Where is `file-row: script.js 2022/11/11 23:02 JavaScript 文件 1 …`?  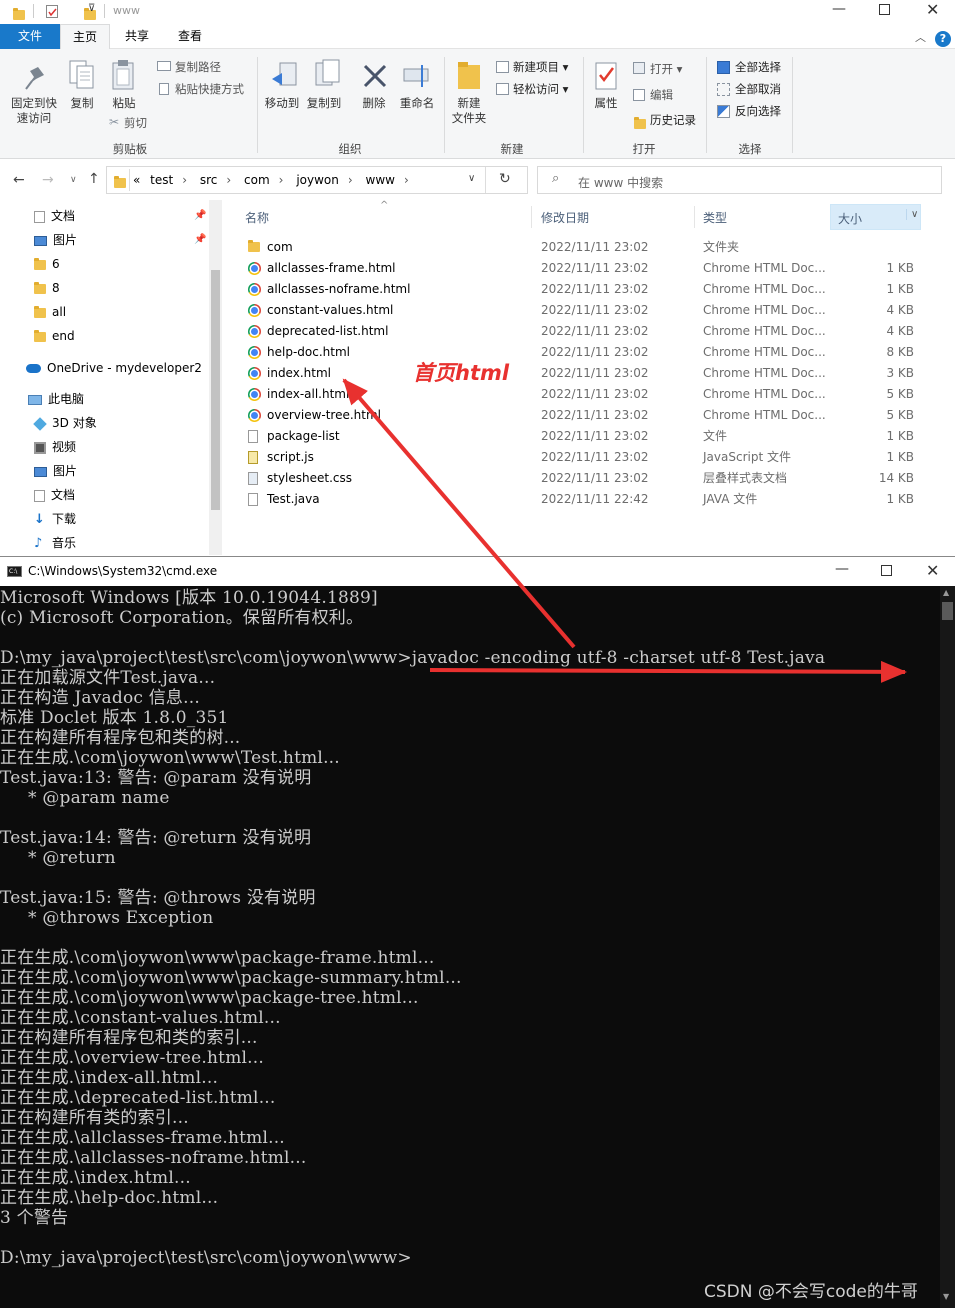
file-row: script.js 2022/11/11 23:02 JavaScript 文件 1 … is located at coordinates (578, 457).